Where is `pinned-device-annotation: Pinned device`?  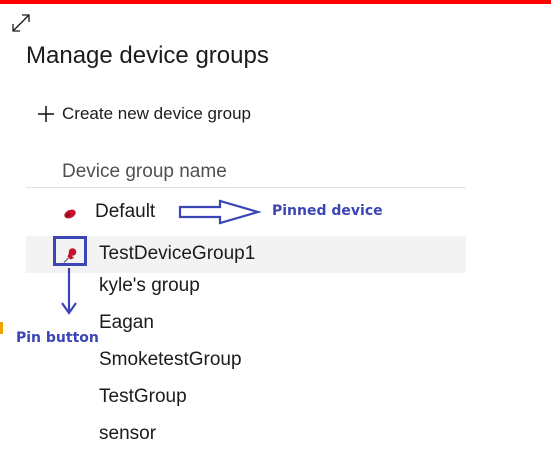 pinned-device-annotation: Pinned device is located at coordinates (327, 211).